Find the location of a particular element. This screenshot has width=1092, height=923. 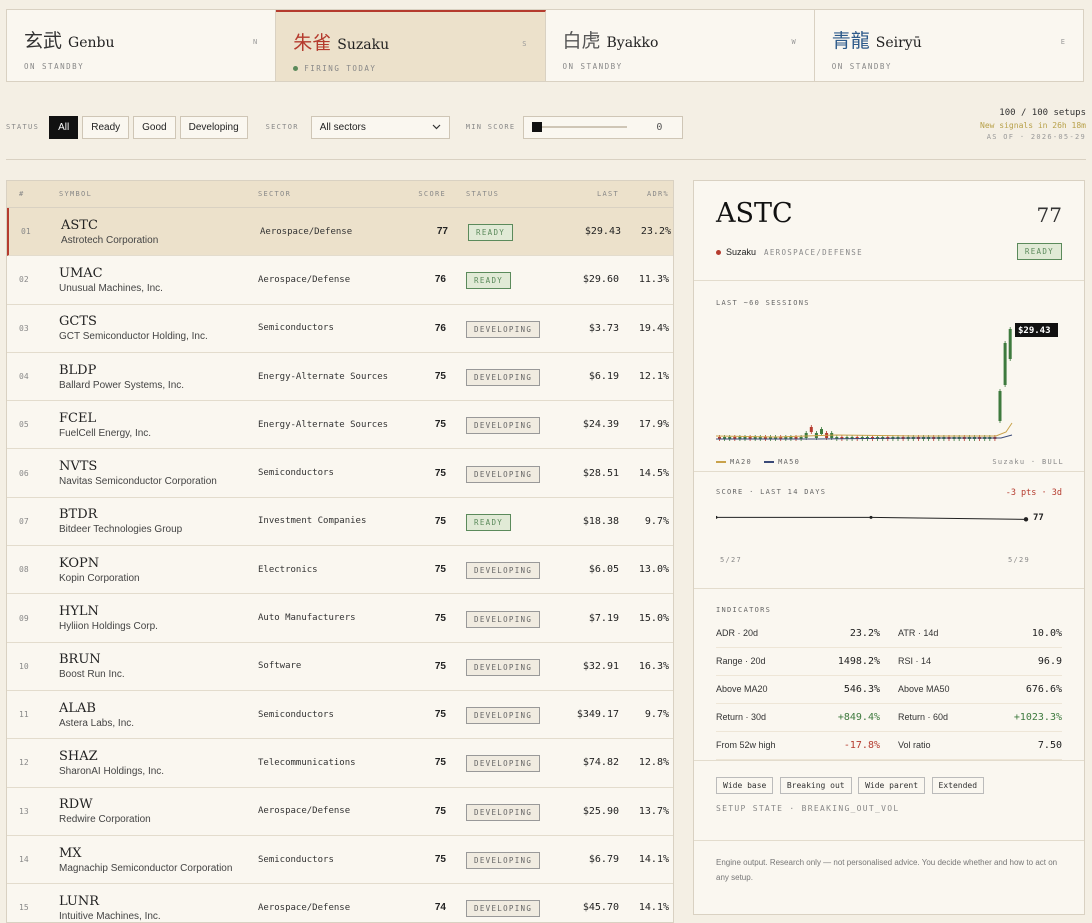

row-ticker: HYLN is located at coordinates (79, 612).